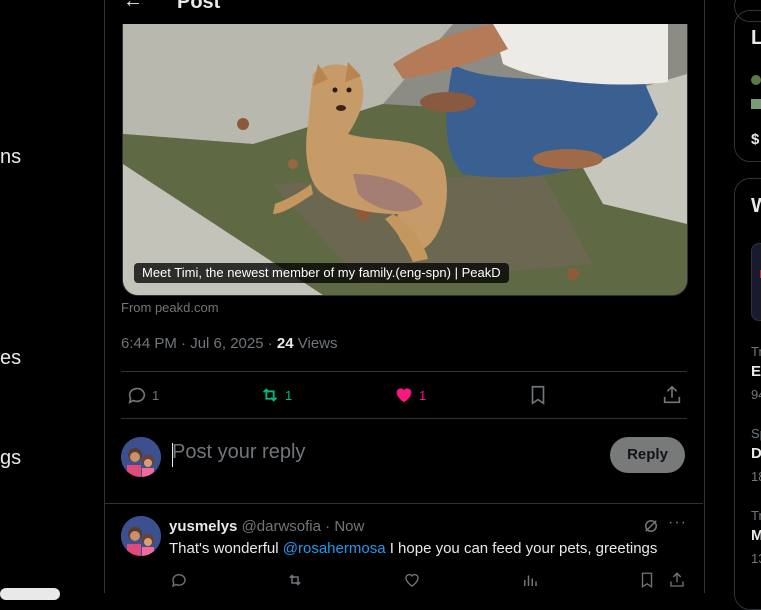 The width and height of the screenshot is (761, 610). What do you see at coordinates (651, 528) in the screenshot?
I see `grok-icon` at bounding box center [651, 528].